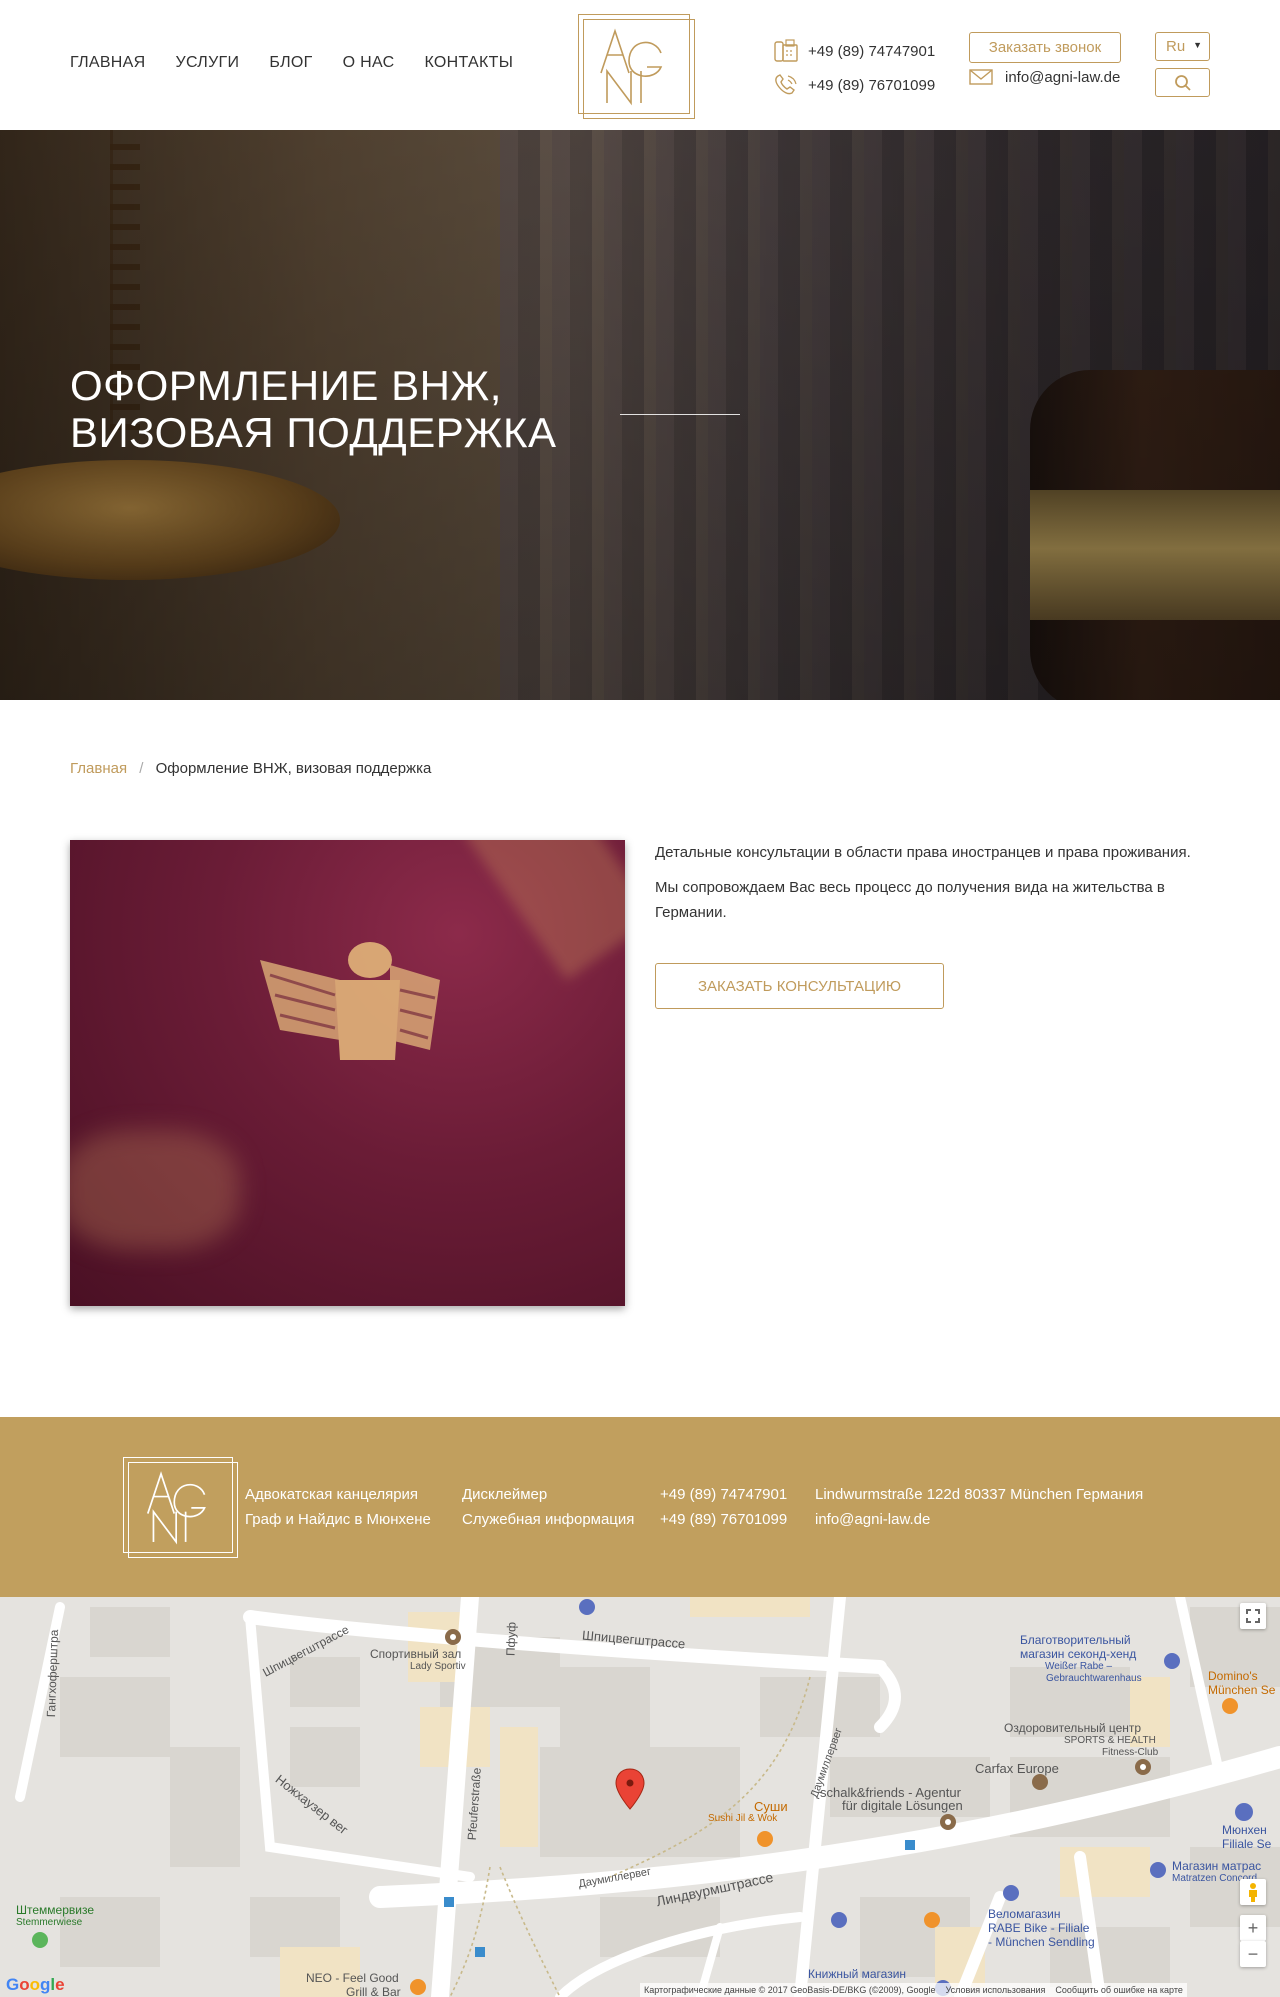 Image resolution: width=1280 pixels, height=1997 pixels. I want to click on map-label: Weißer Rabe –, so click(1079, 1666).